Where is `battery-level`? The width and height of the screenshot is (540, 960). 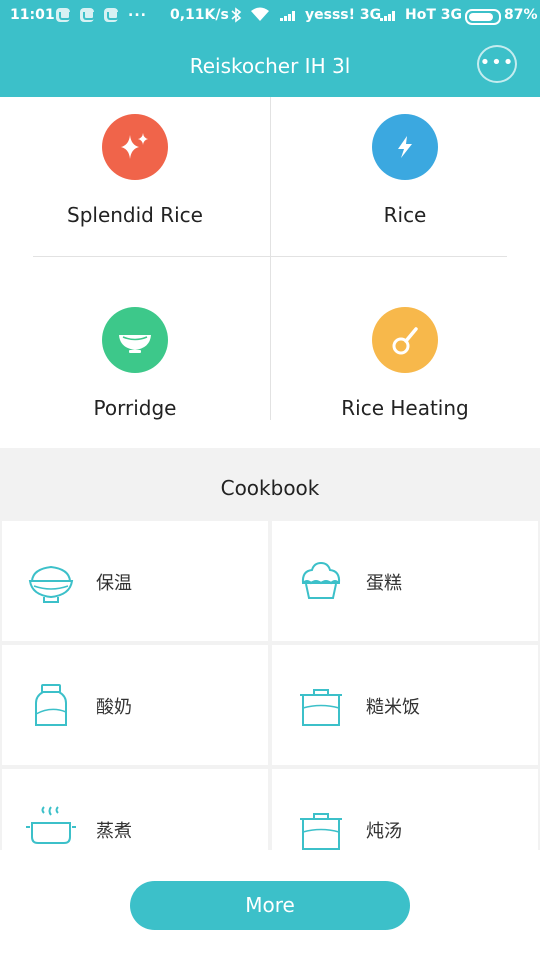 battery-level is located at coordinates (481, 17).